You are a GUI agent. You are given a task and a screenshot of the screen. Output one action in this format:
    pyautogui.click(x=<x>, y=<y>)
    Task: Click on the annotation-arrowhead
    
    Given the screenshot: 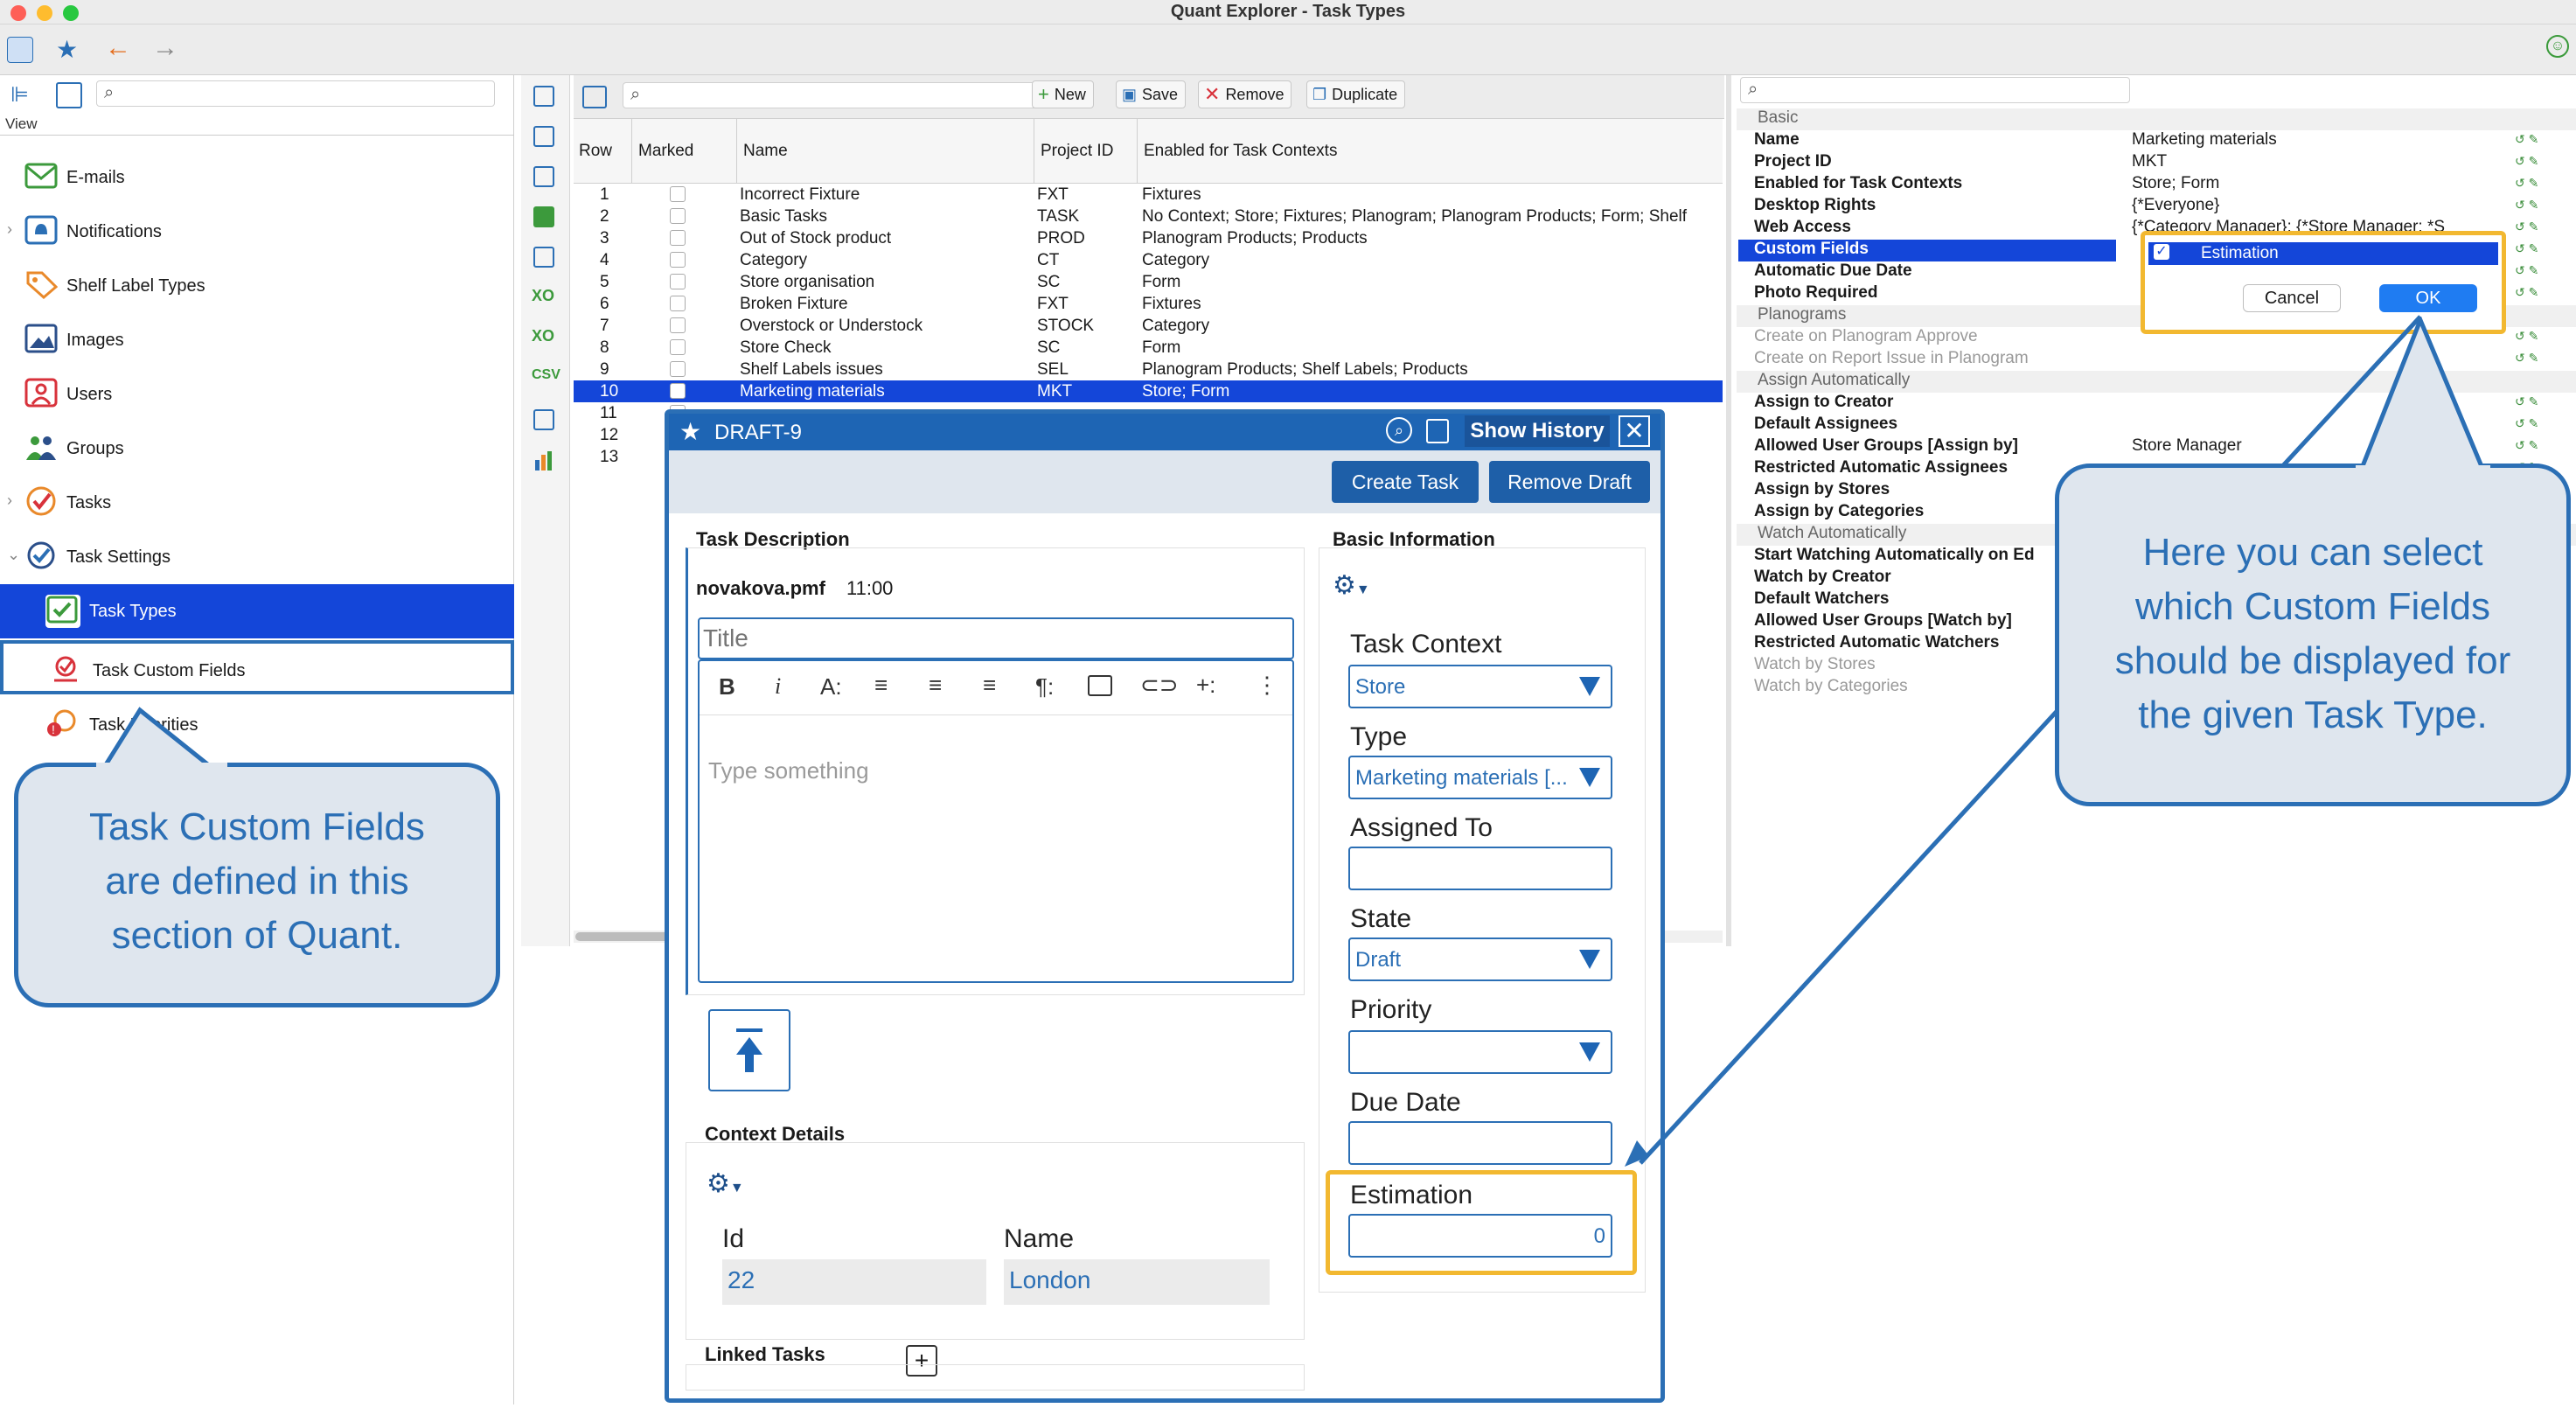 What is the action you would take?
    pyautogui.click(x=1637, y=1153)
    